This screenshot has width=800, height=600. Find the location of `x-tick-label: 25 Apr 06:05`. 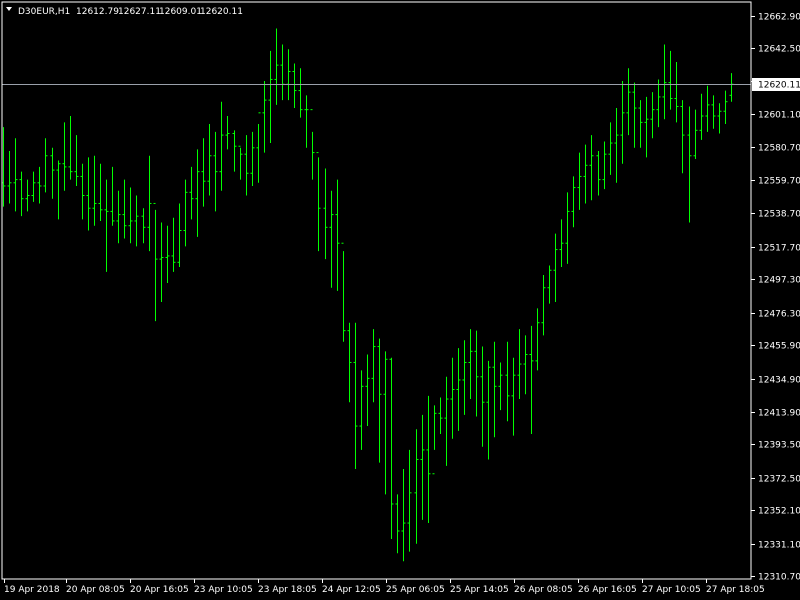

x-tick-label: 25 Apr 06:05 is located at coordinates (415, 590).